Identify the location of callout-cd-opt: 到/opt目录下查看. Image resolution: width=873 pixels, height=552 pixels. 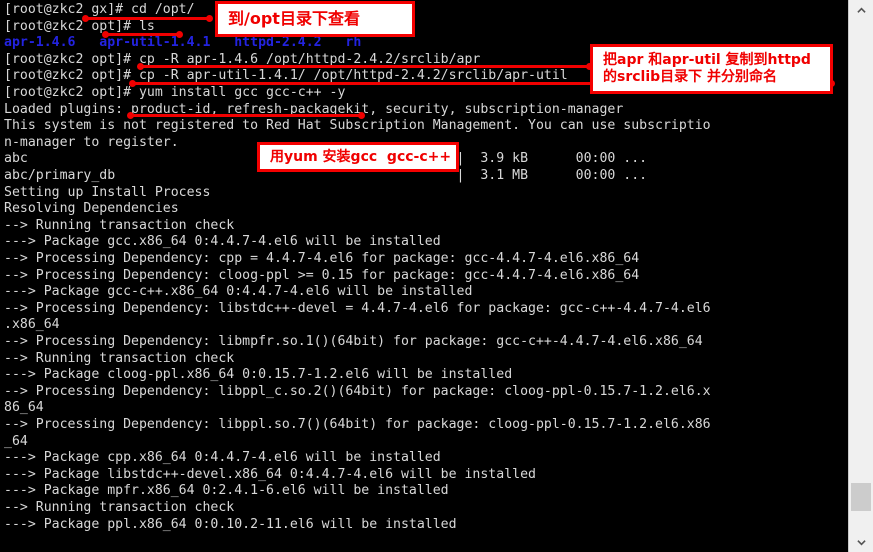
(315, 19).